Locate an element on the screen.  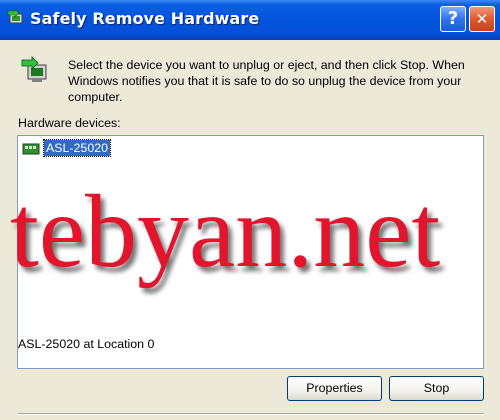
help-button: ? is located at coordinates (453, 19).